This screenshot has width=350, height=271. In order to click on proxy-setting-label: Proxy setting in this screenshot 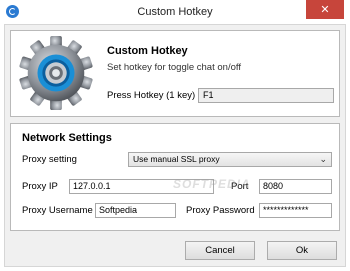, I will do `click(49, 159)`.